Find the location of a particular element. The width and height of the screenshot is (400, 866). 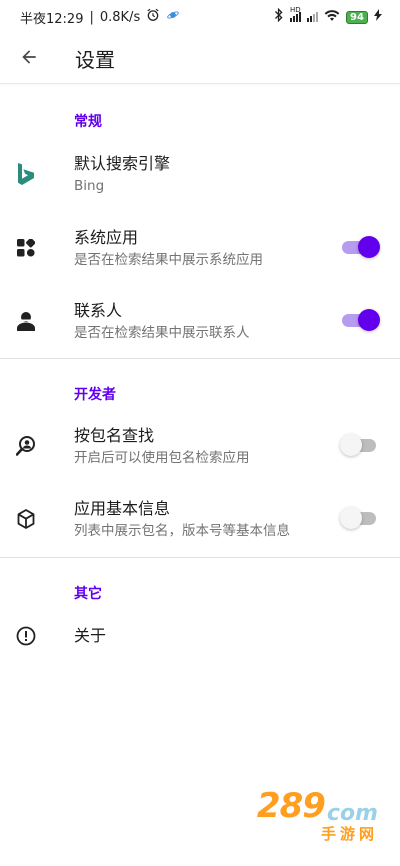

signal2-icon is located at coordinates (312, 17).